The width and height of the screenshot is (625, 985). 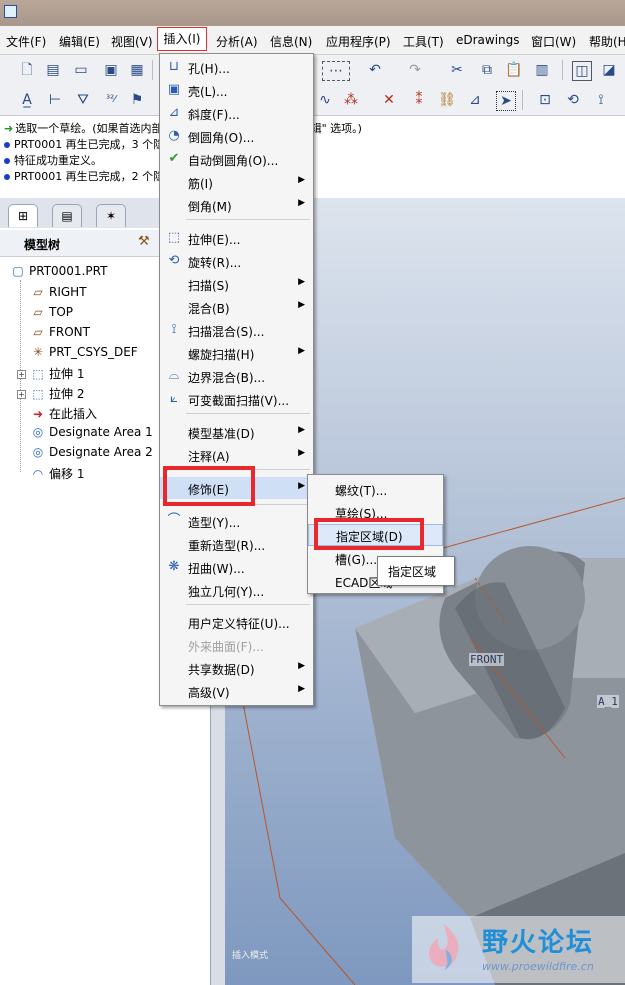 What do you see at coordinates (174, 66) in the screenshot?
I see `hole-icon: ⊔` at bounding box center [174, 66].